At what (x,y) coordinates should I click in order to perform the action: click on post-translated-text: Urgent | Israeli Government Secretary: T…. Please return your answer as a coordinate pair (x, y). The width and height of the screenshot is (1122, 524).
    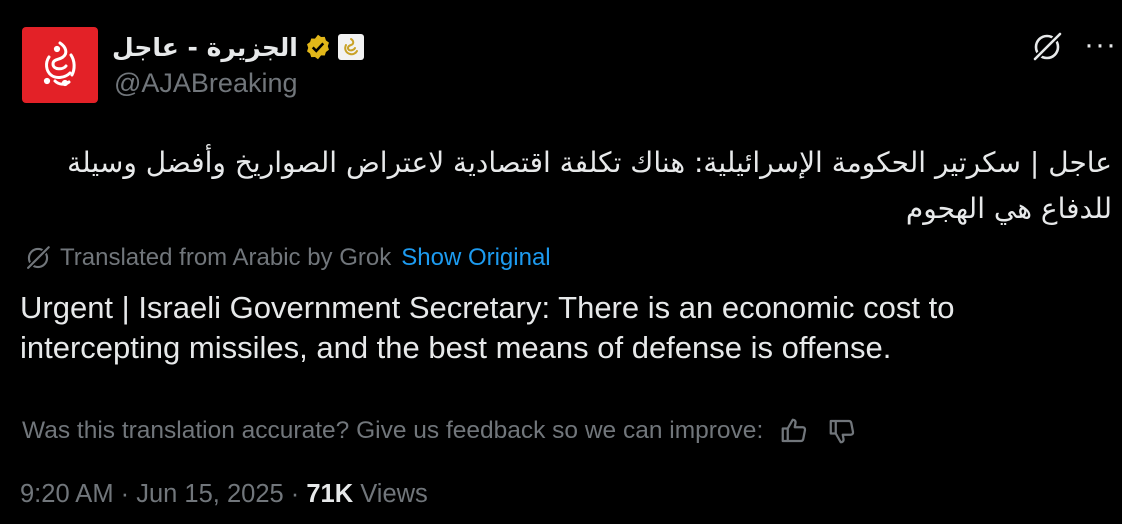
    Looking at the image, I should click on (487, 327).